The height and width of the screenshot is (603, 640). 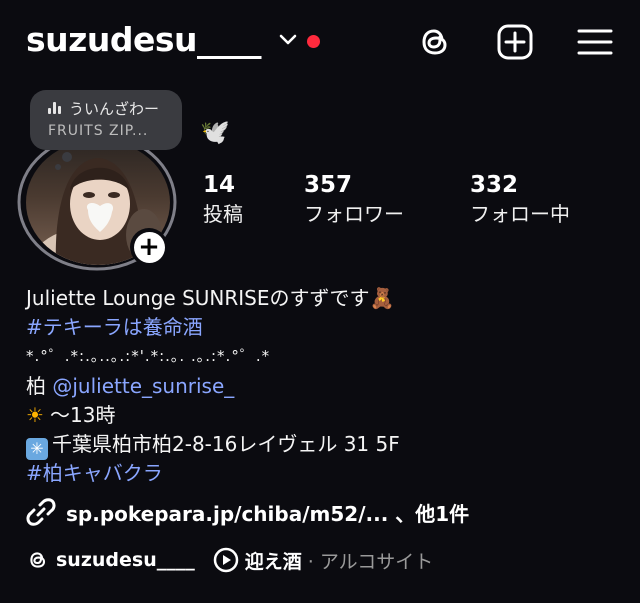 I want to click on bio-hours: ～13時, so click(x=83, y=415).